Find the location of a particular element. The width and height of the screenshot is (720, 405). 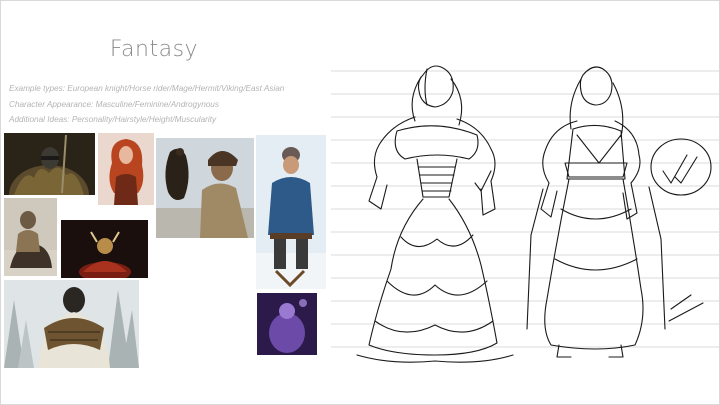

winter-coat-man-photo is located at coordinates (291, 212).